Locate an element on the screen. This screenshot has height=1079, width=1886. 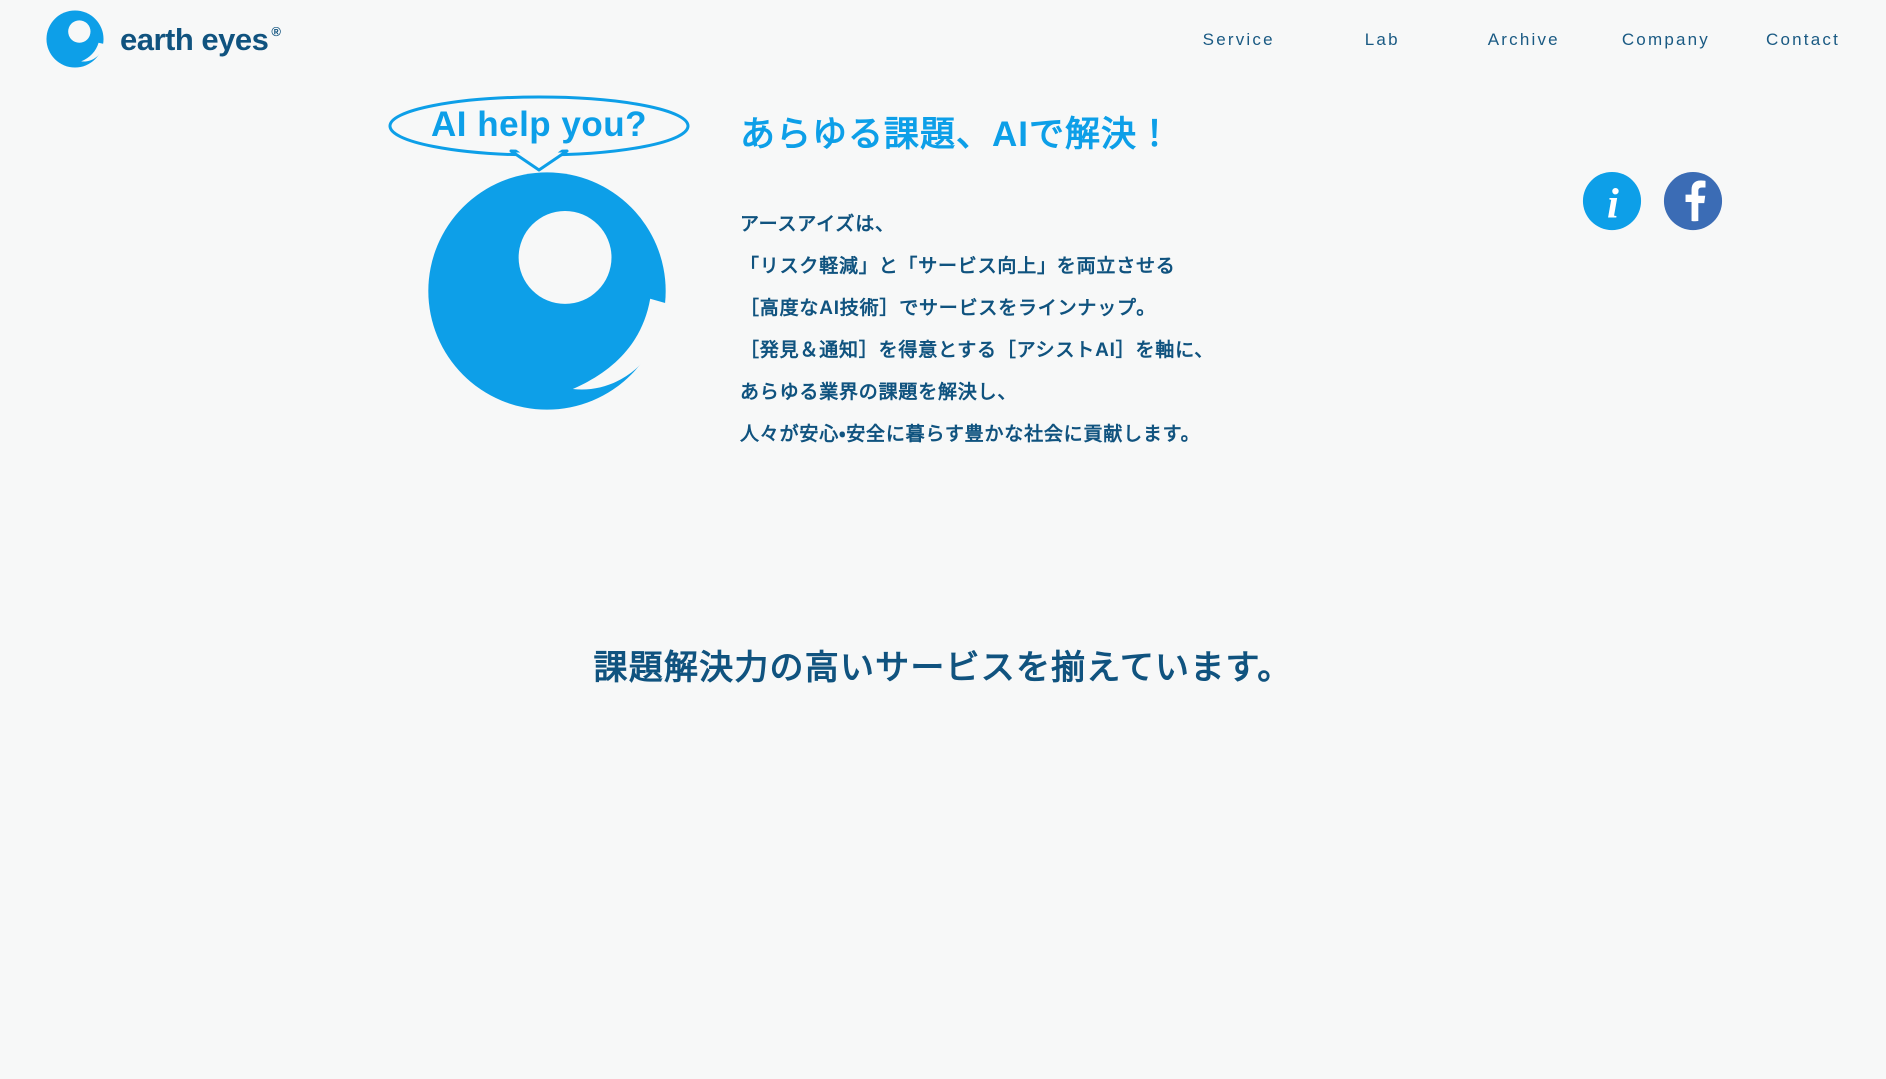
nav-item-company: Company is located at coordinates (1666, 40).